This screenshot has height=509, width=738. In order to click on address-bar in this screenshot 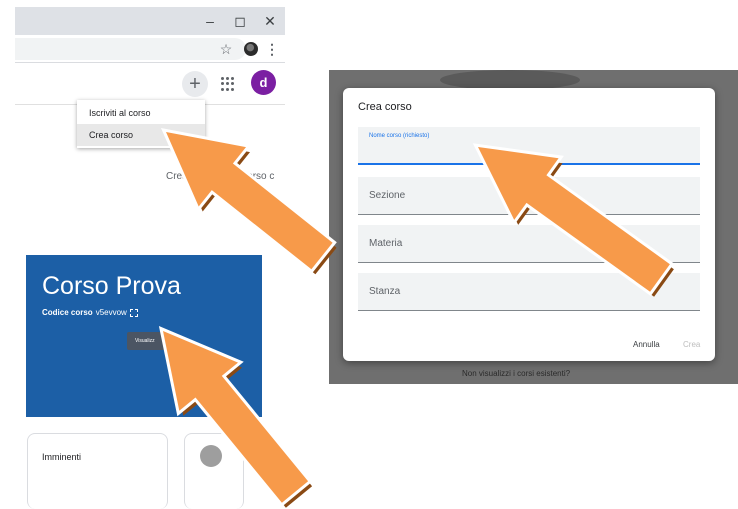, I will do `click(130, 49)`.